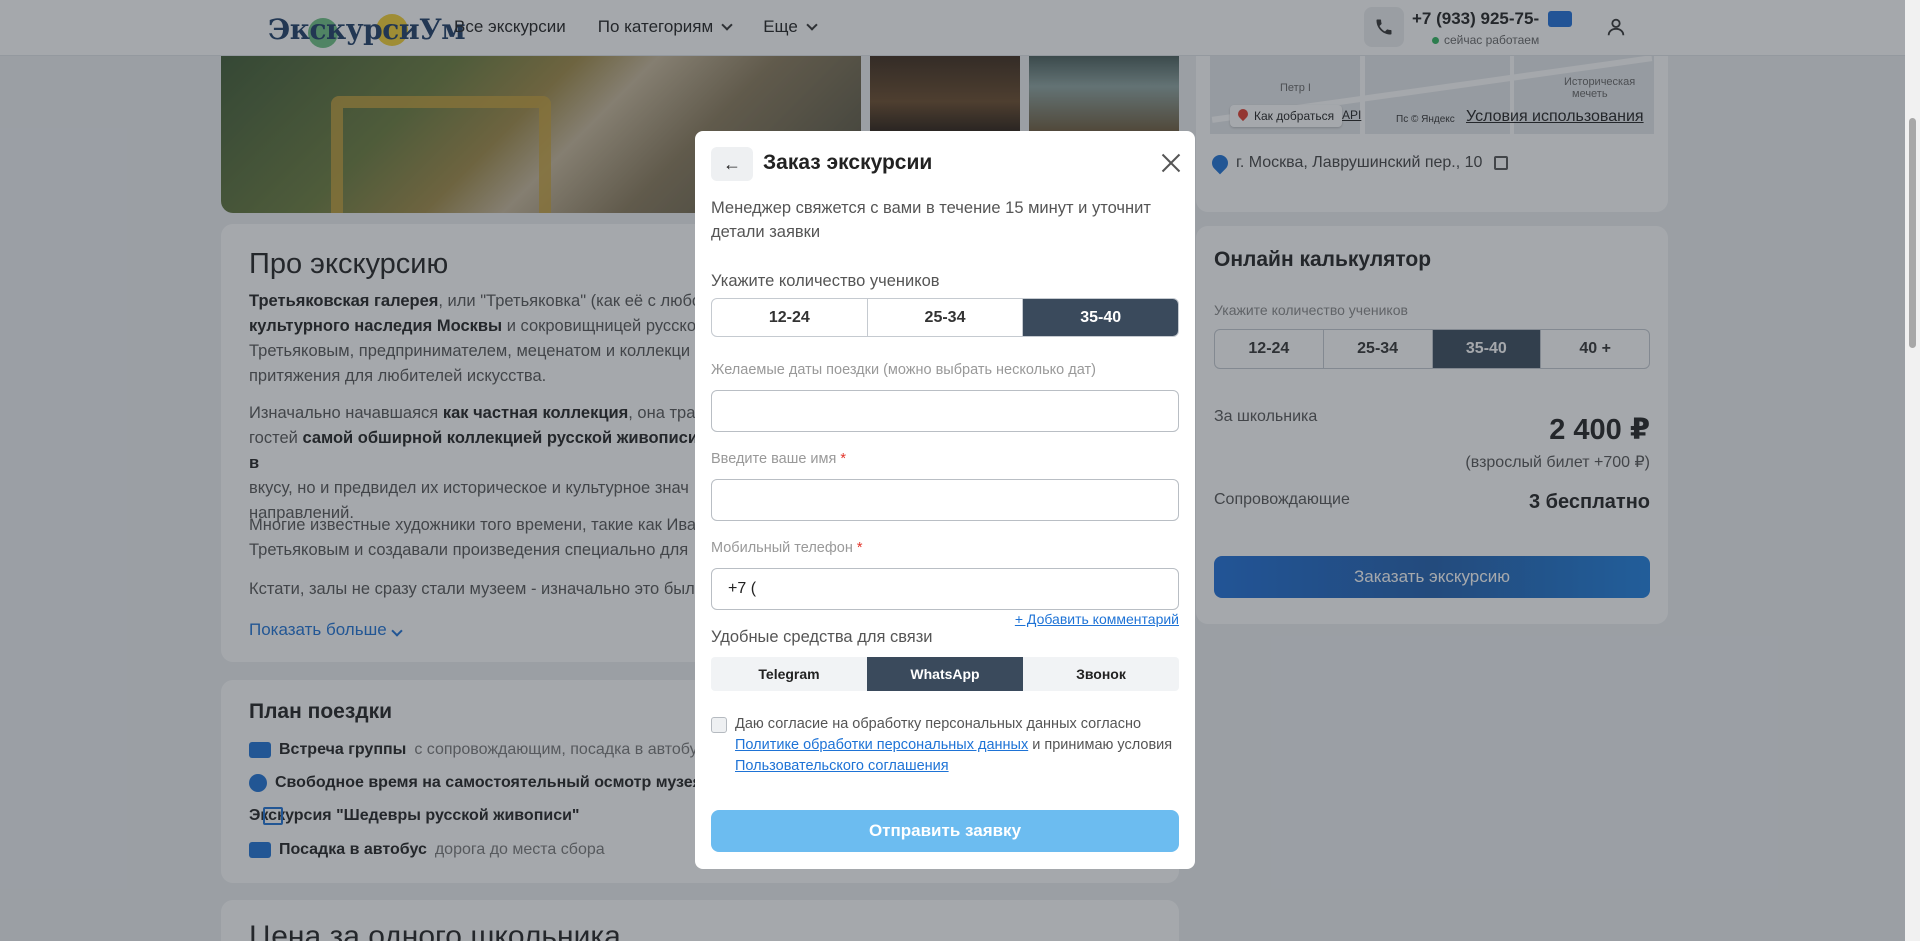 The width and height of the screenshot is (1920, 941). What do you see at coordinates (790, 317) in the screenshot?
I see `student-count-option: 12-24` at bounding box center [790, 317].